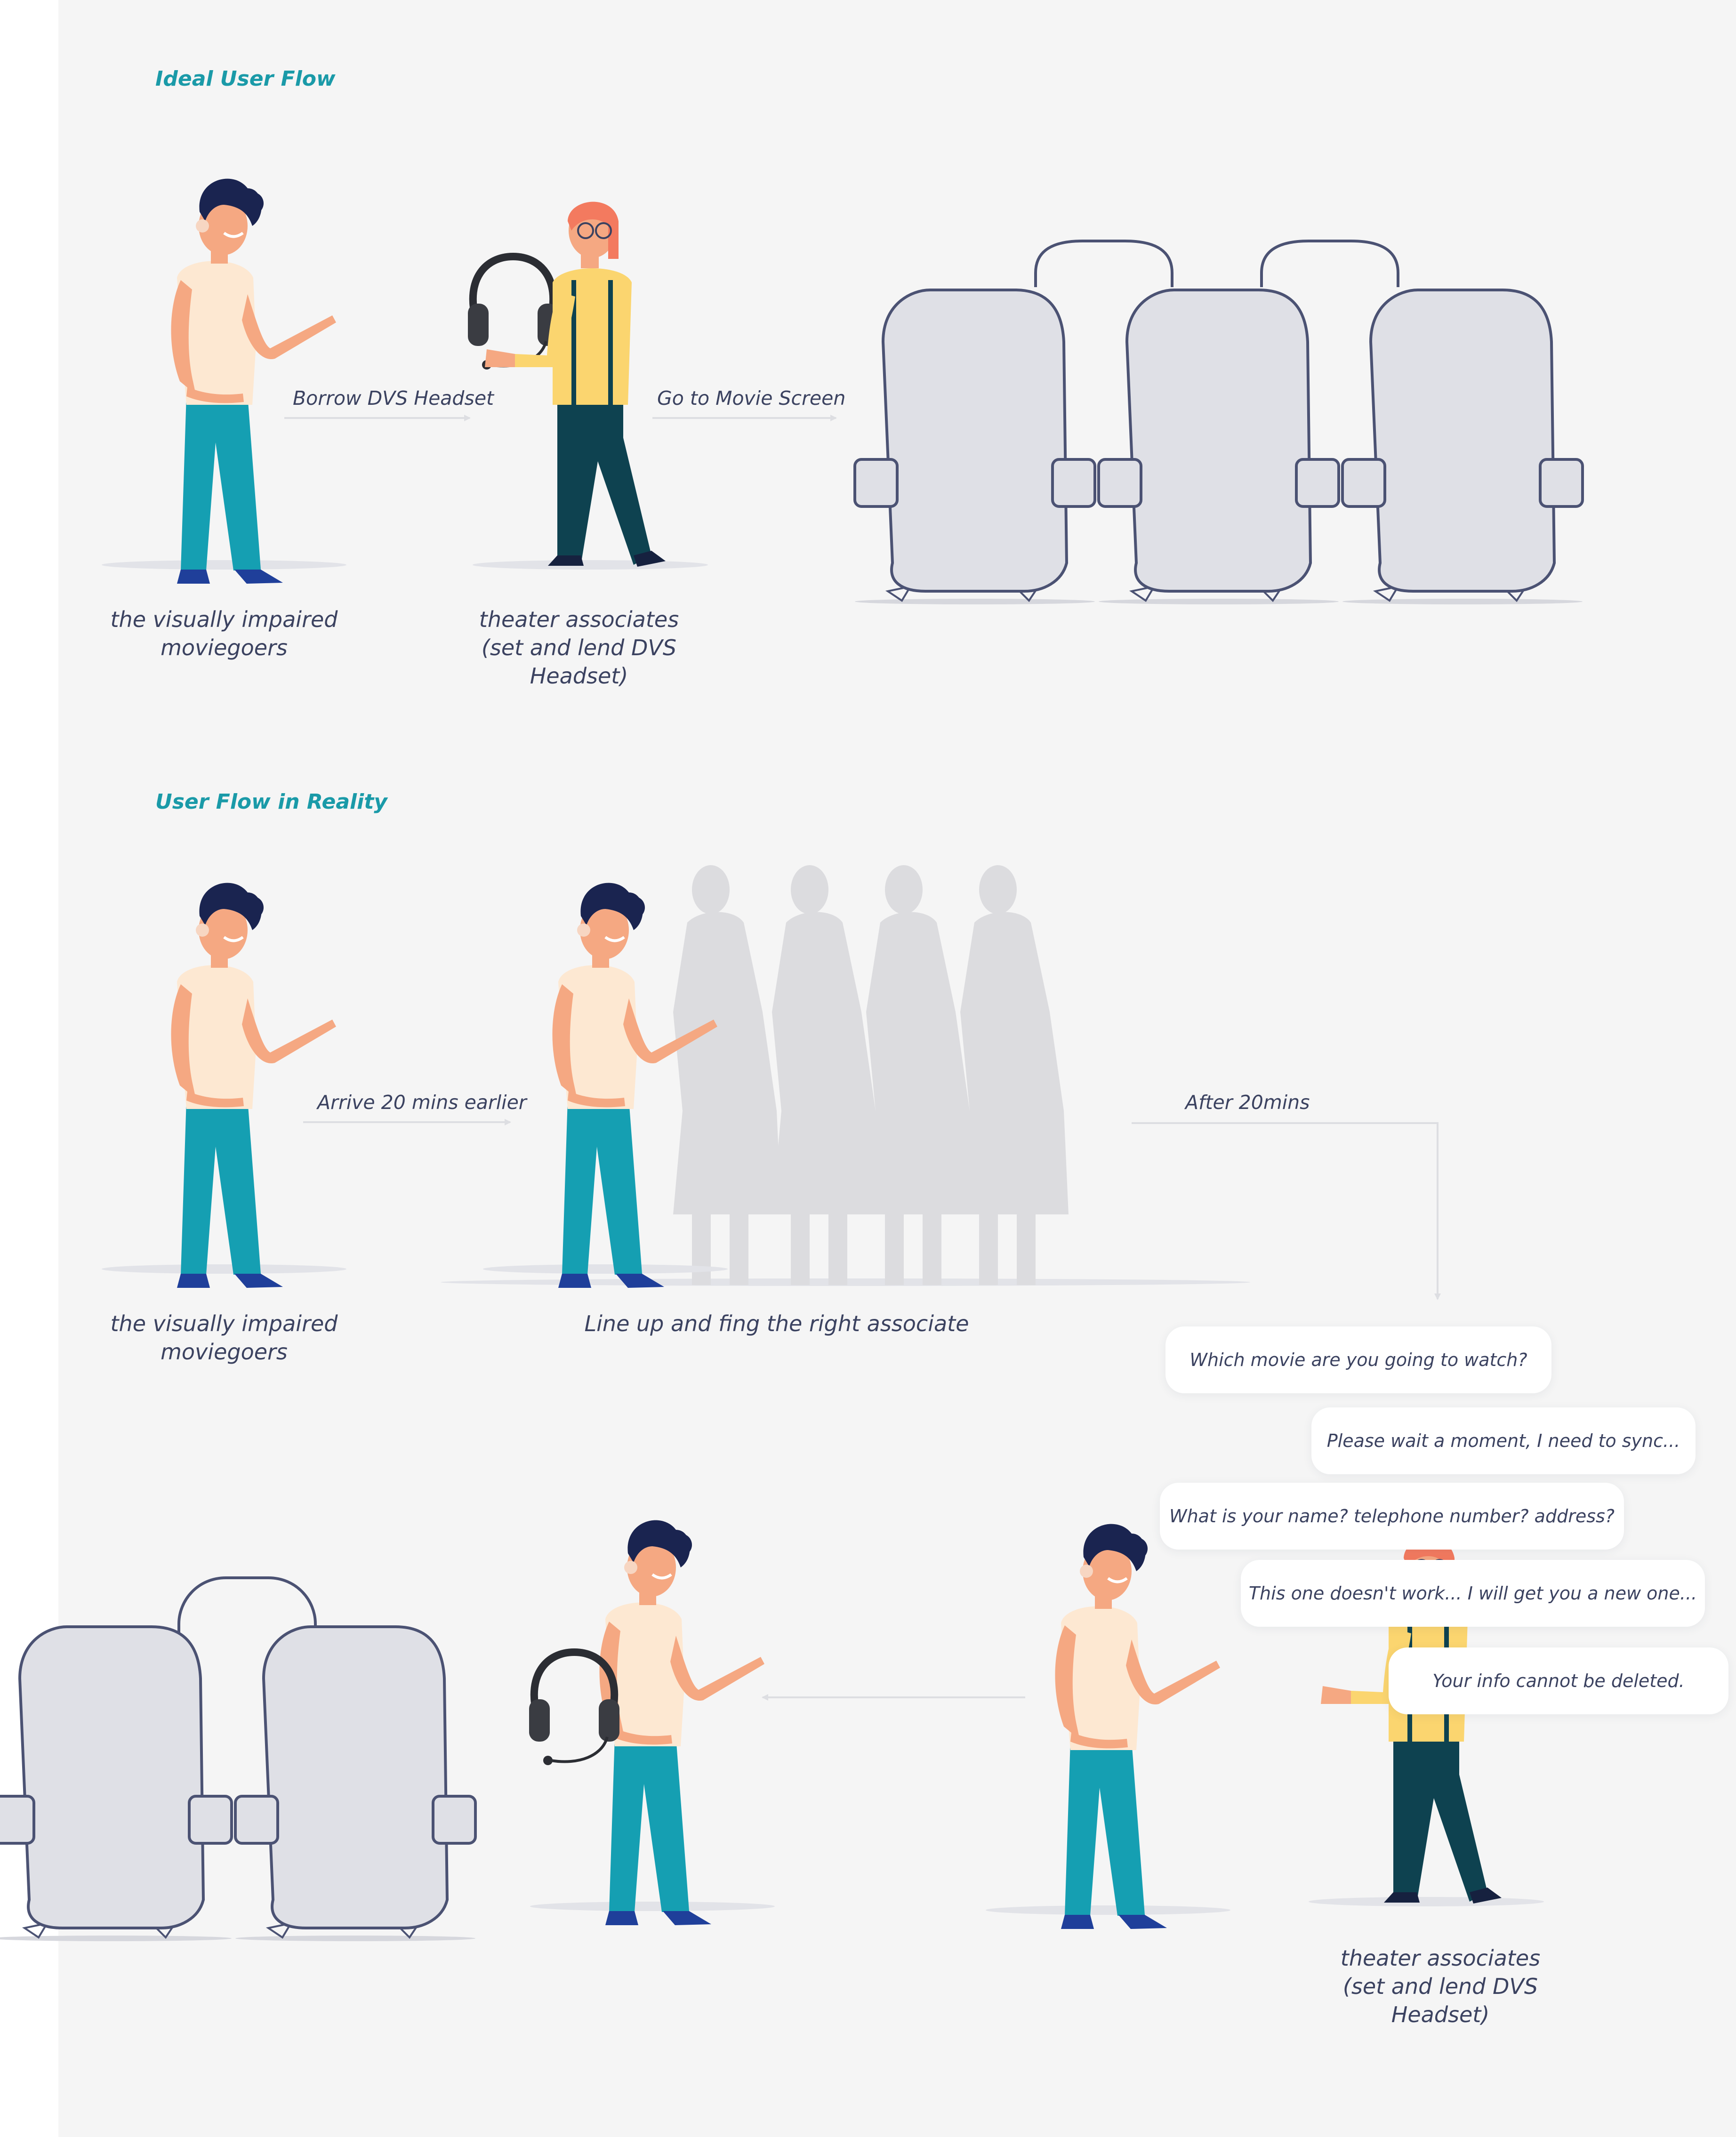 The height and width of the screenshot is (2137, 1736). I want to click on section-title-ideal: Ideal User Flow, so click(246, 79).